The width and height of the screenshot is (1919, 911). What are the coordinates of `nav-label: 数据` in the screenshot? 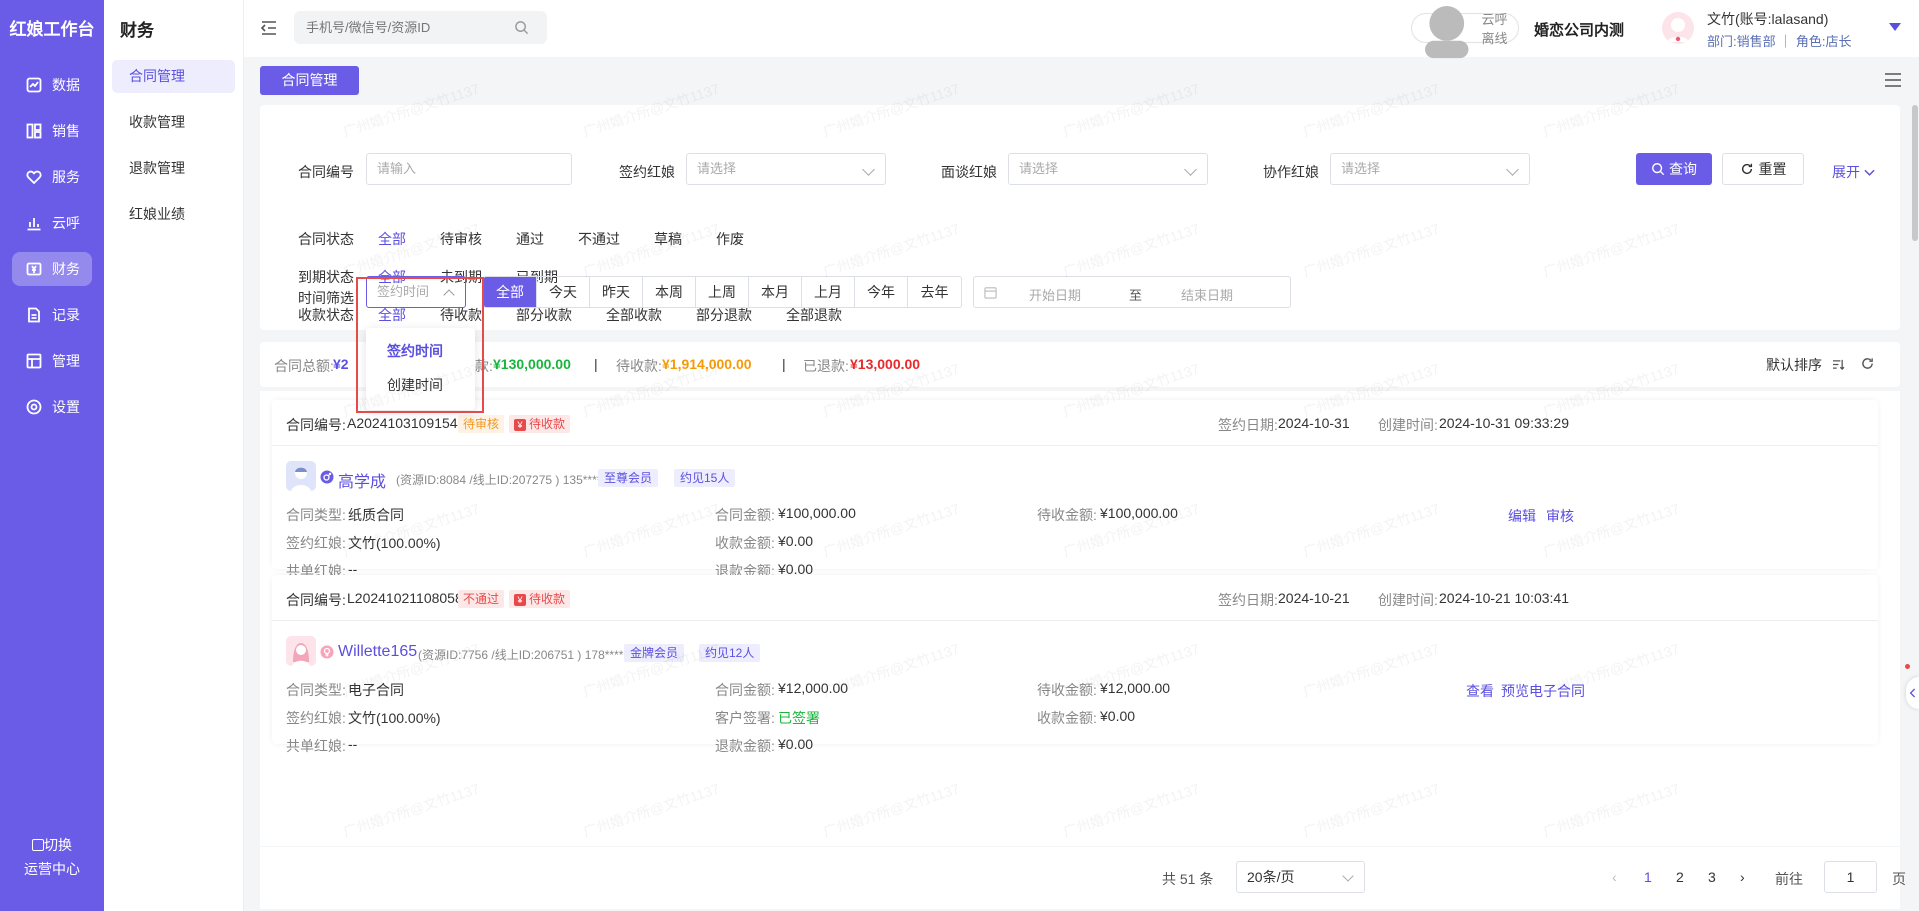 It's located at (66, 85).